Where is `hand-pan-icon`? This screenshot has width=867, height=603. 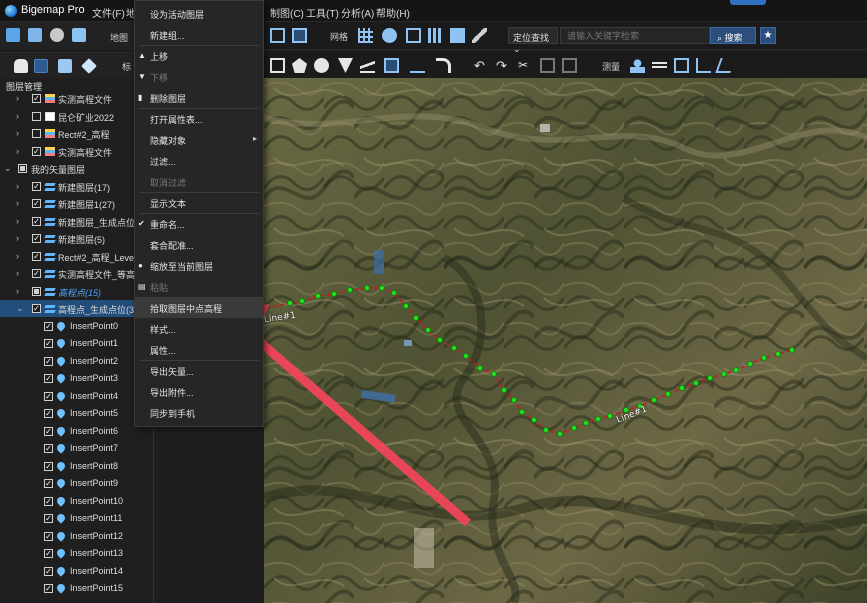 hand-pan-icon is located at coordinates (21, 66).